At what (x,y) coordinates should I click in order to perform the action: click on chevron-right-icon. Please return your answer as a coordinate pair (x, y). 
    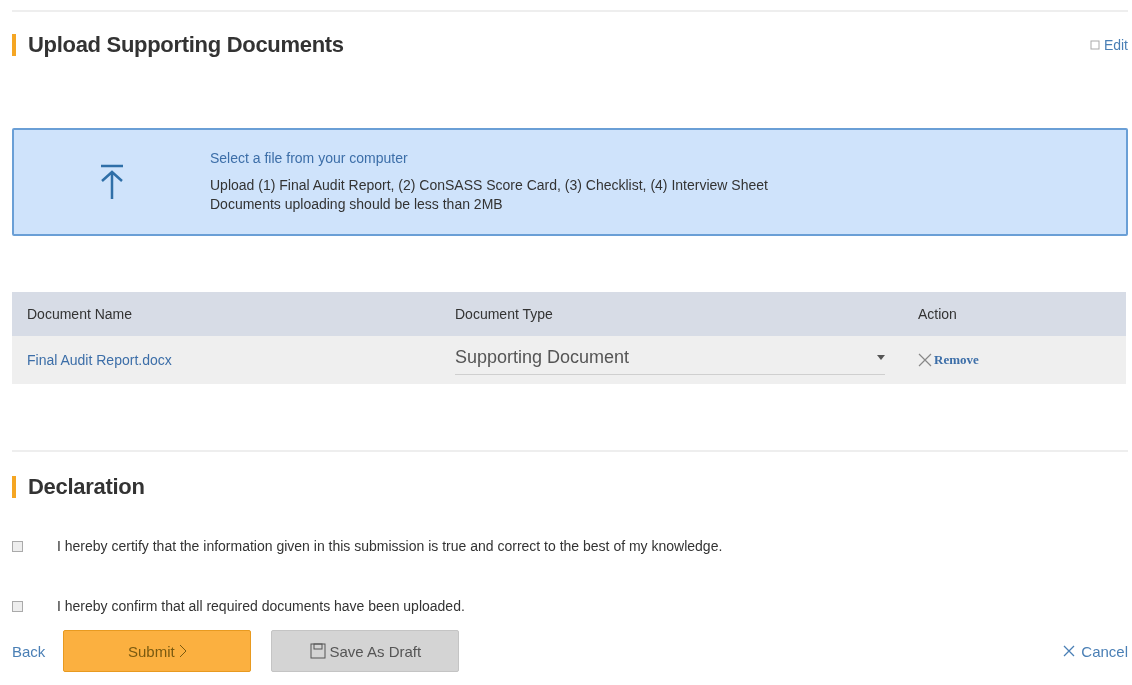
    Looking at the image, I should click on (182, 651).